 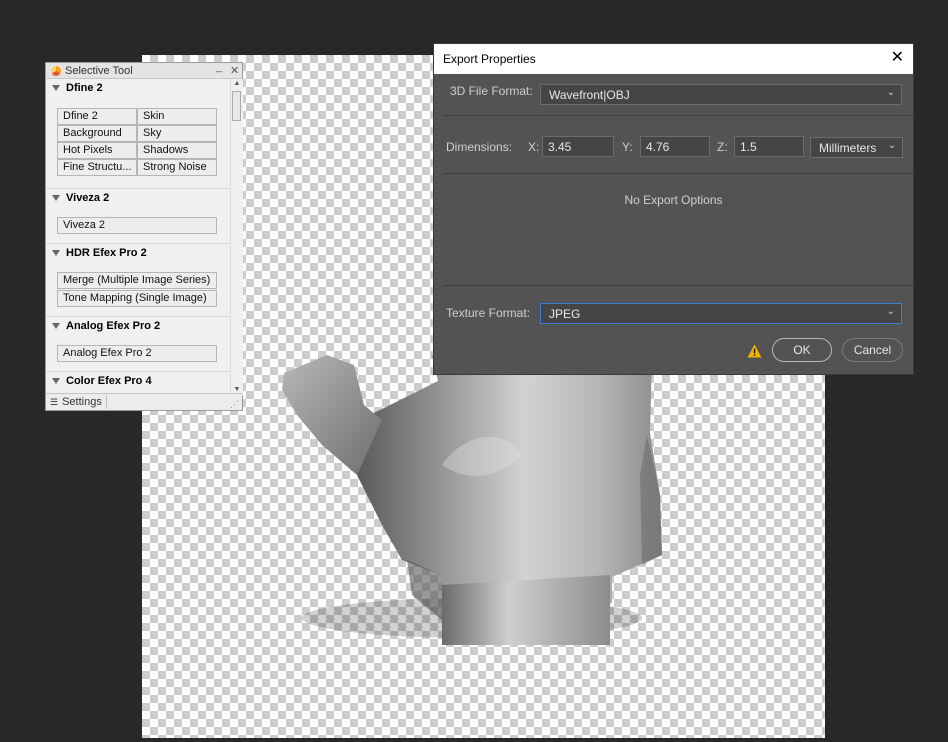 I want to click on z-dimension-input: 1.5, so click(x=769, y=146).